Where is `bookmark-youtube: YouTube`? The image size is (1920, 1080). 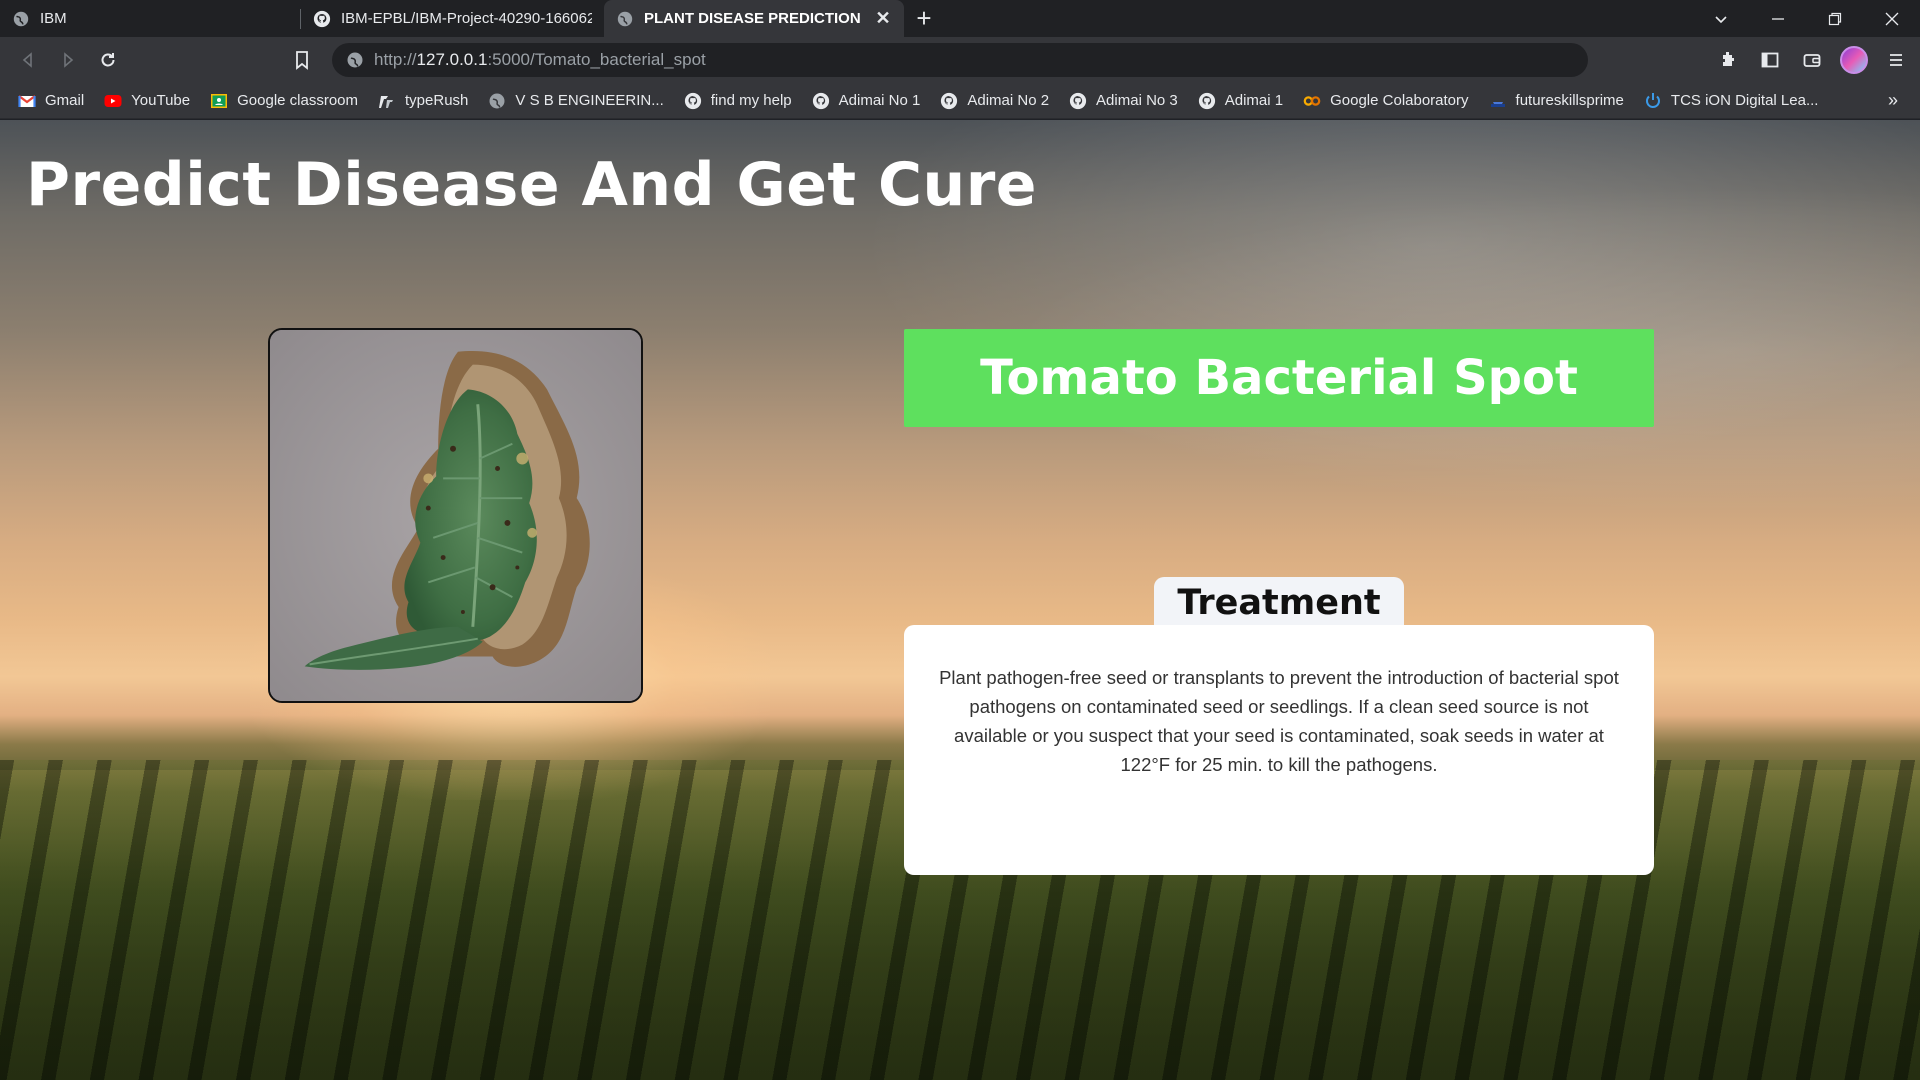
bookmark-youtube: YouTube is located at coordinates (147, 101).